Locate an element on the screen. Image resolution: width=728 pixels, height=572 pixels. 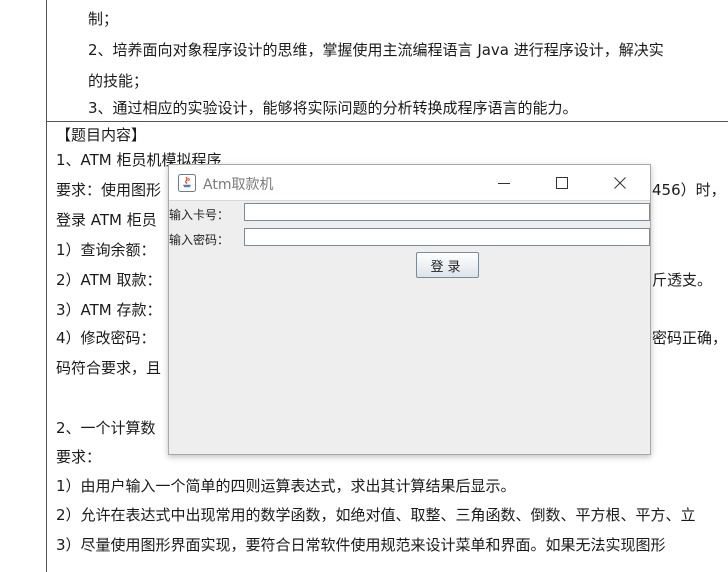
minimize-button is located at coordinates (504, 183).